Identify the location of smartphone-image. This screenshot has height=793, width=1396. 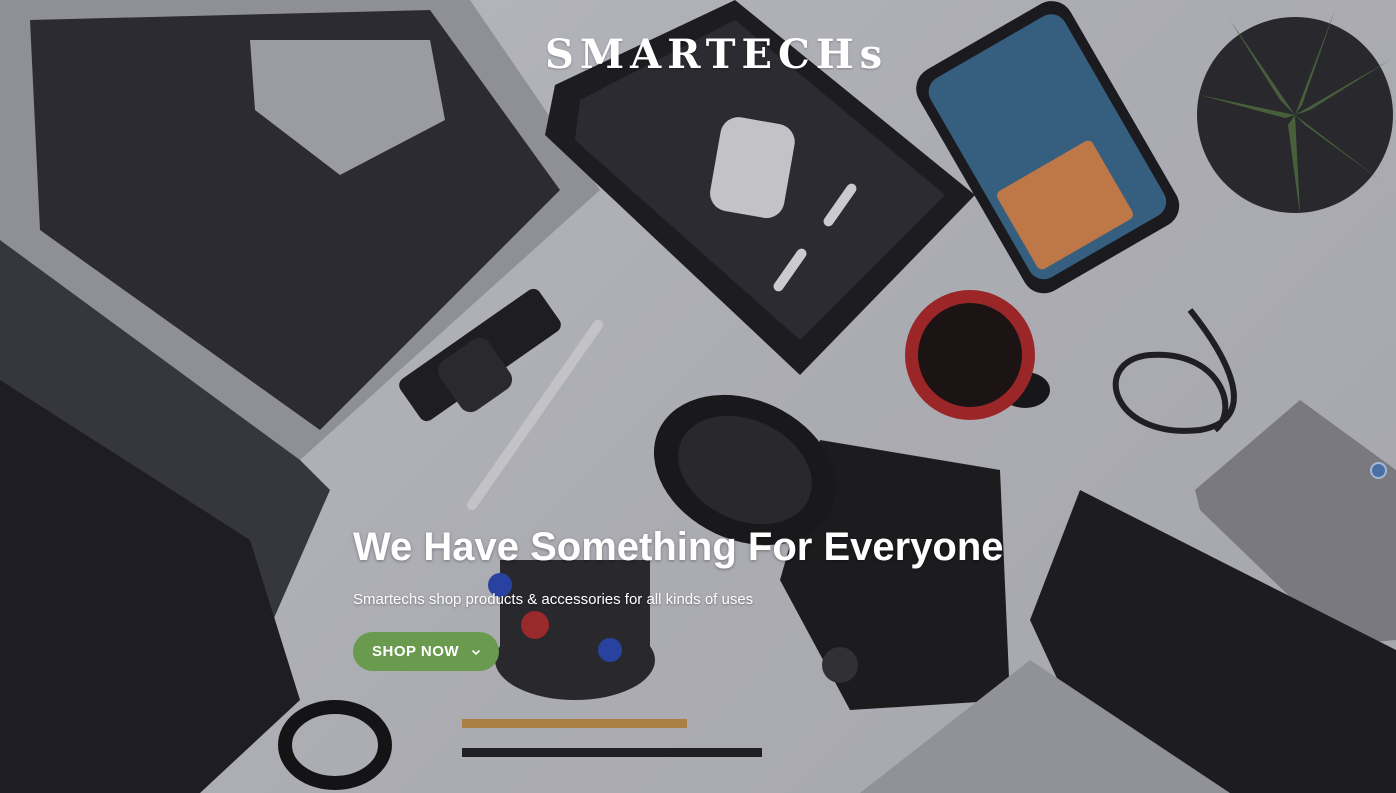
(1048, 147).